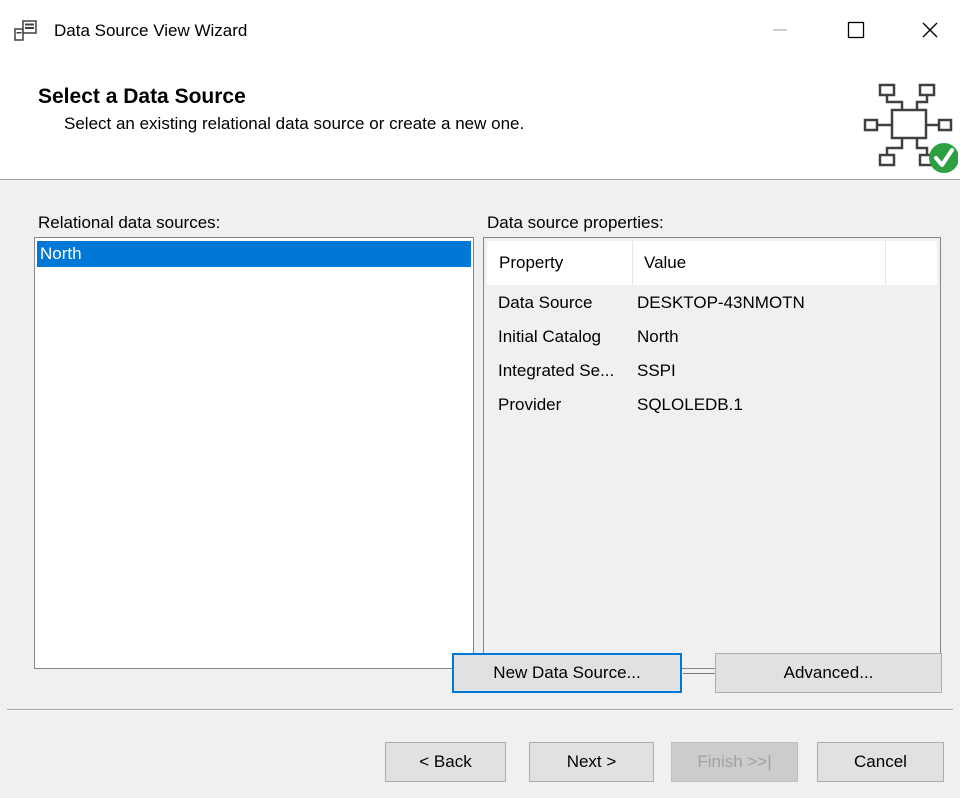  I want to click on wizard-app-icon, so click(26, 31).